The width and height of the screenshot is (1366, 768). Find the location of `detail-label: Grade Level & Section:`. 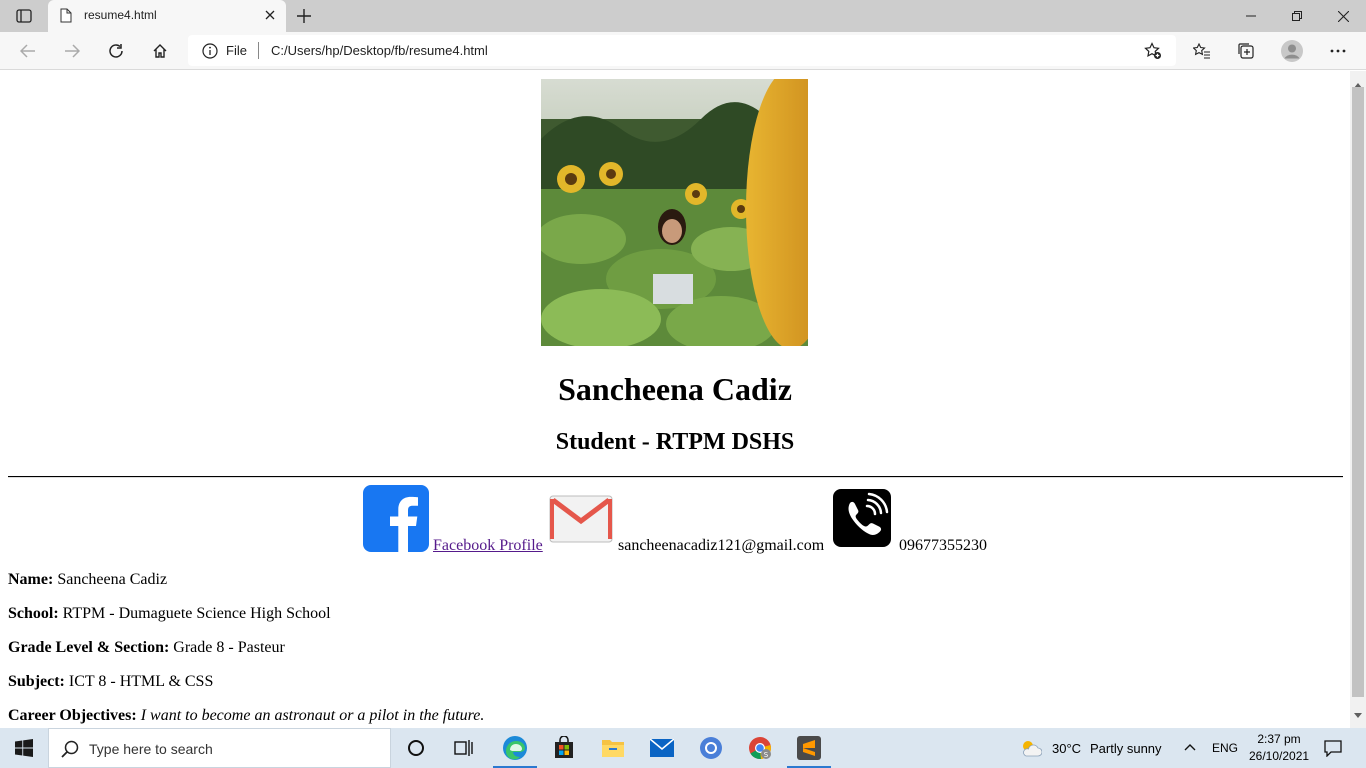

detail-label: Grade Level & Section: is located at coordinates (89, 647).